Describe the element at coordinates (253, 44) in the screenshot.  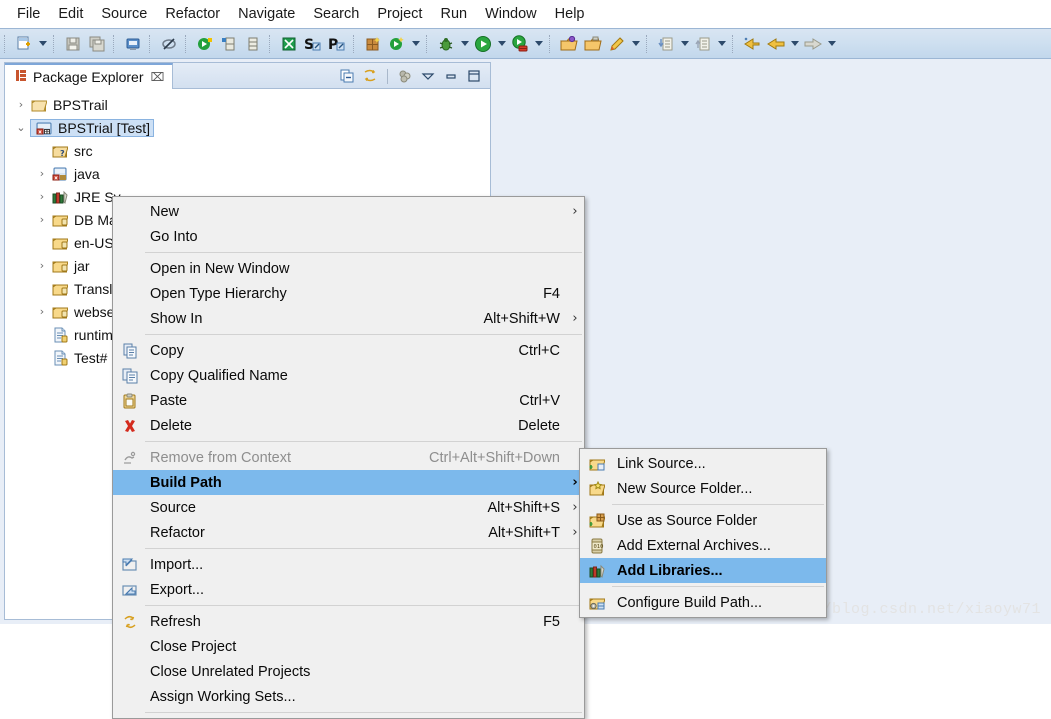
I see `class-icon` at that location.